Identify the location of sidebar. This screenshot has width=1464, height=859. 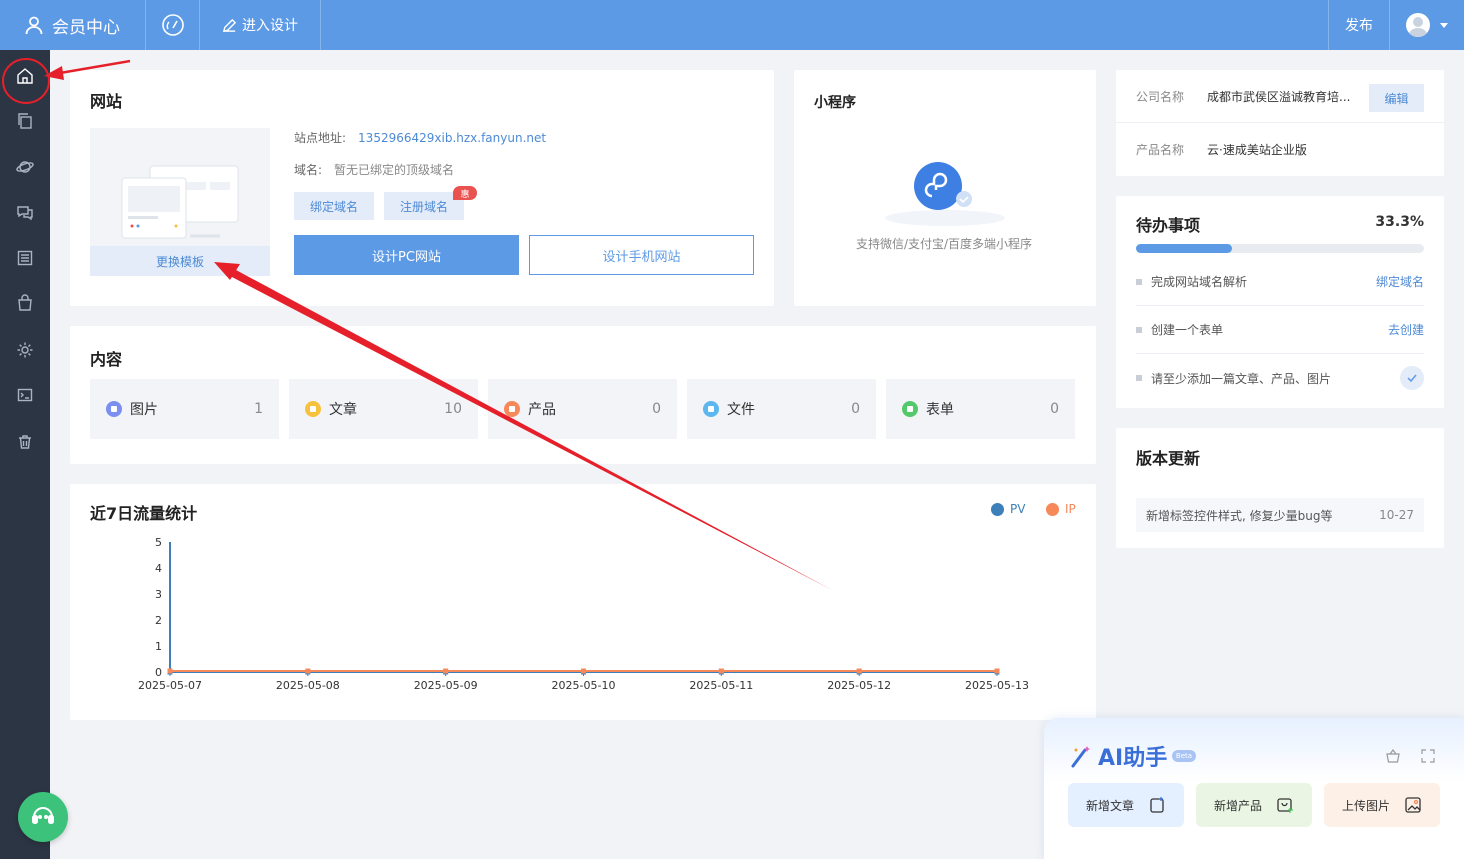
(25, 454).